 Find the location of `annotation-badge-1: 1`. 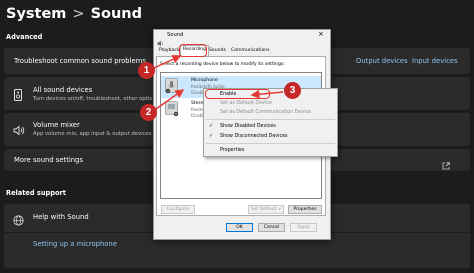

annotation-badge-1: 1 is located at coordinates (146, 70).